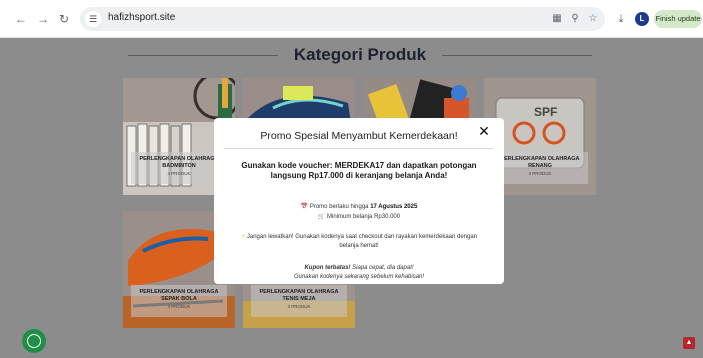 The width and height of the screenshot is (703, 358). Describe the element at coordinates (327, 268) in the screenshot. I see `kupon-bold: Kupon terbatas!` at that location.